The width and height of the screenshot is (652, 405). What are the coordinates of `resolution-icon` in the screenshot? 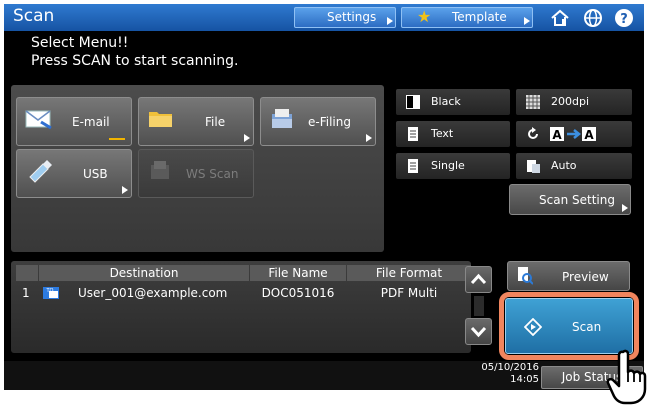 It's located at (533, 102).